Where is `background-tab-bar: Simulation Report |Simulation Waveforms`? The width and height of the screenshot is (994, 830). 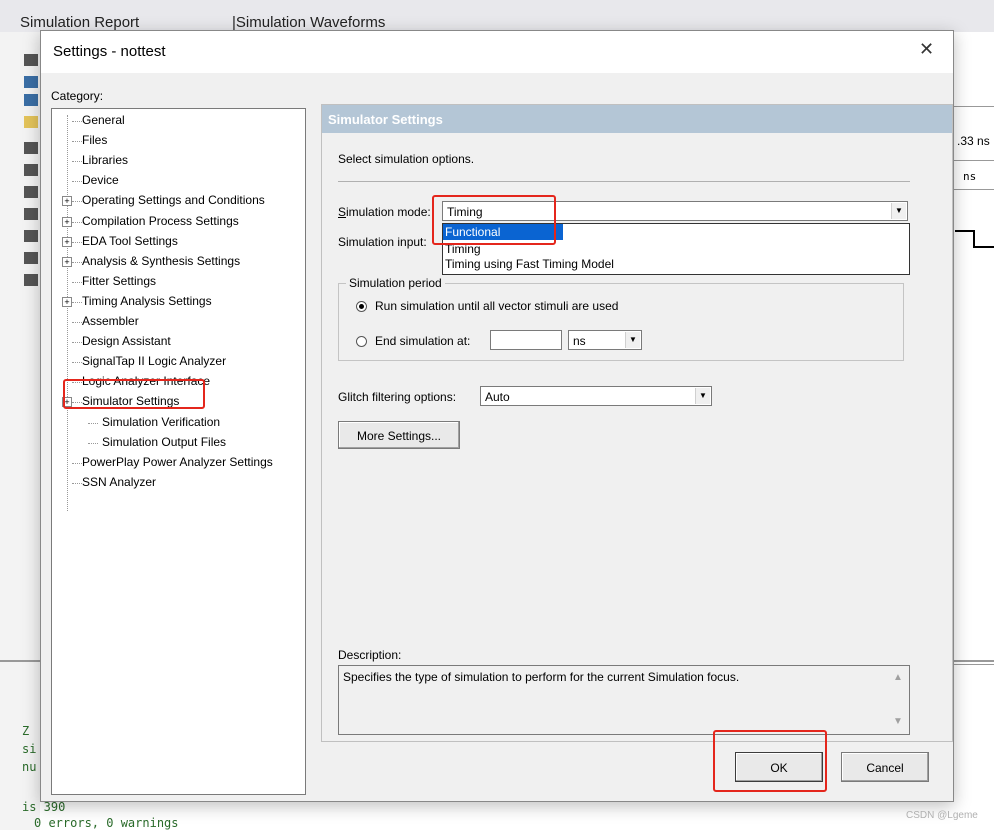 background-tab-bar: Simulation Report |Simulation Waveforms is located at coordinates (497, 16).